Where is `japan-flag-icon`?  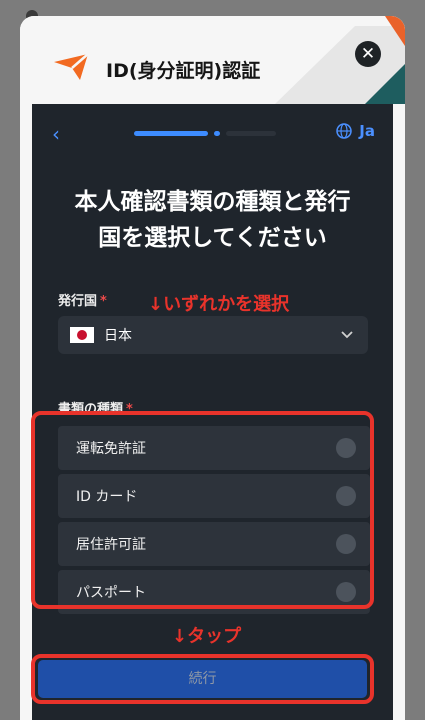
japan-flag-icon is located at coordinates (82, 335).